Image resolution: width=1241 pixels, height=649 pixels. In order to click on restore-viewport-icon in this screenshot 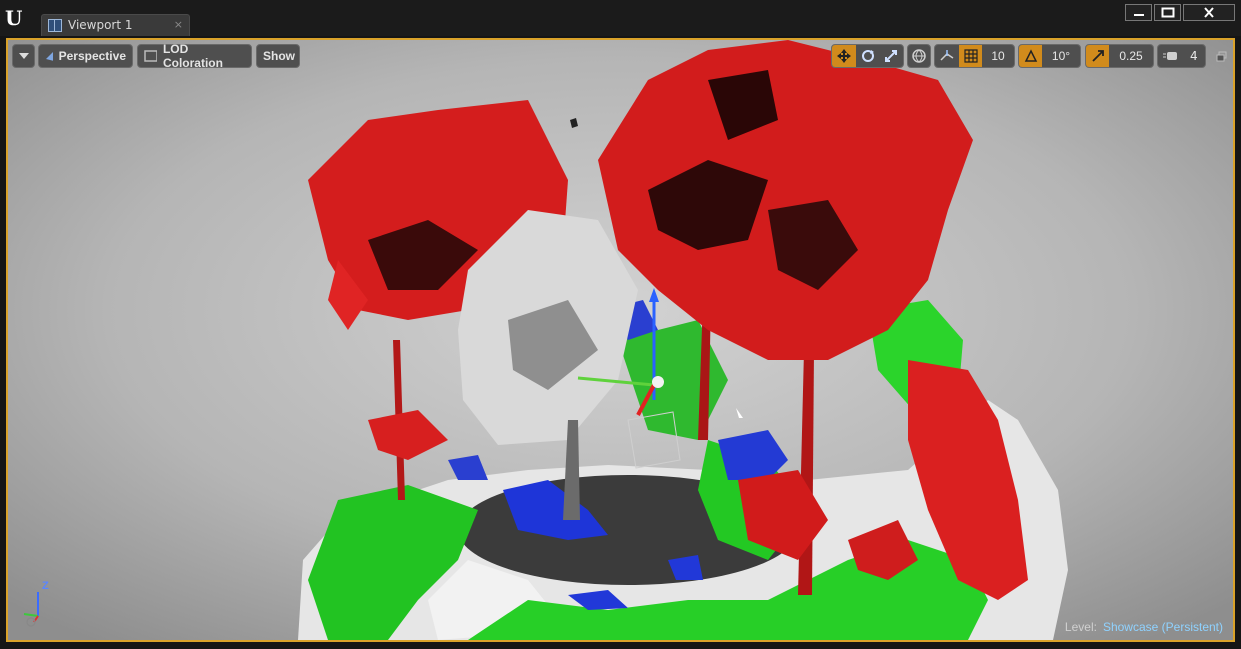, I will do `click(1221, 56)`.